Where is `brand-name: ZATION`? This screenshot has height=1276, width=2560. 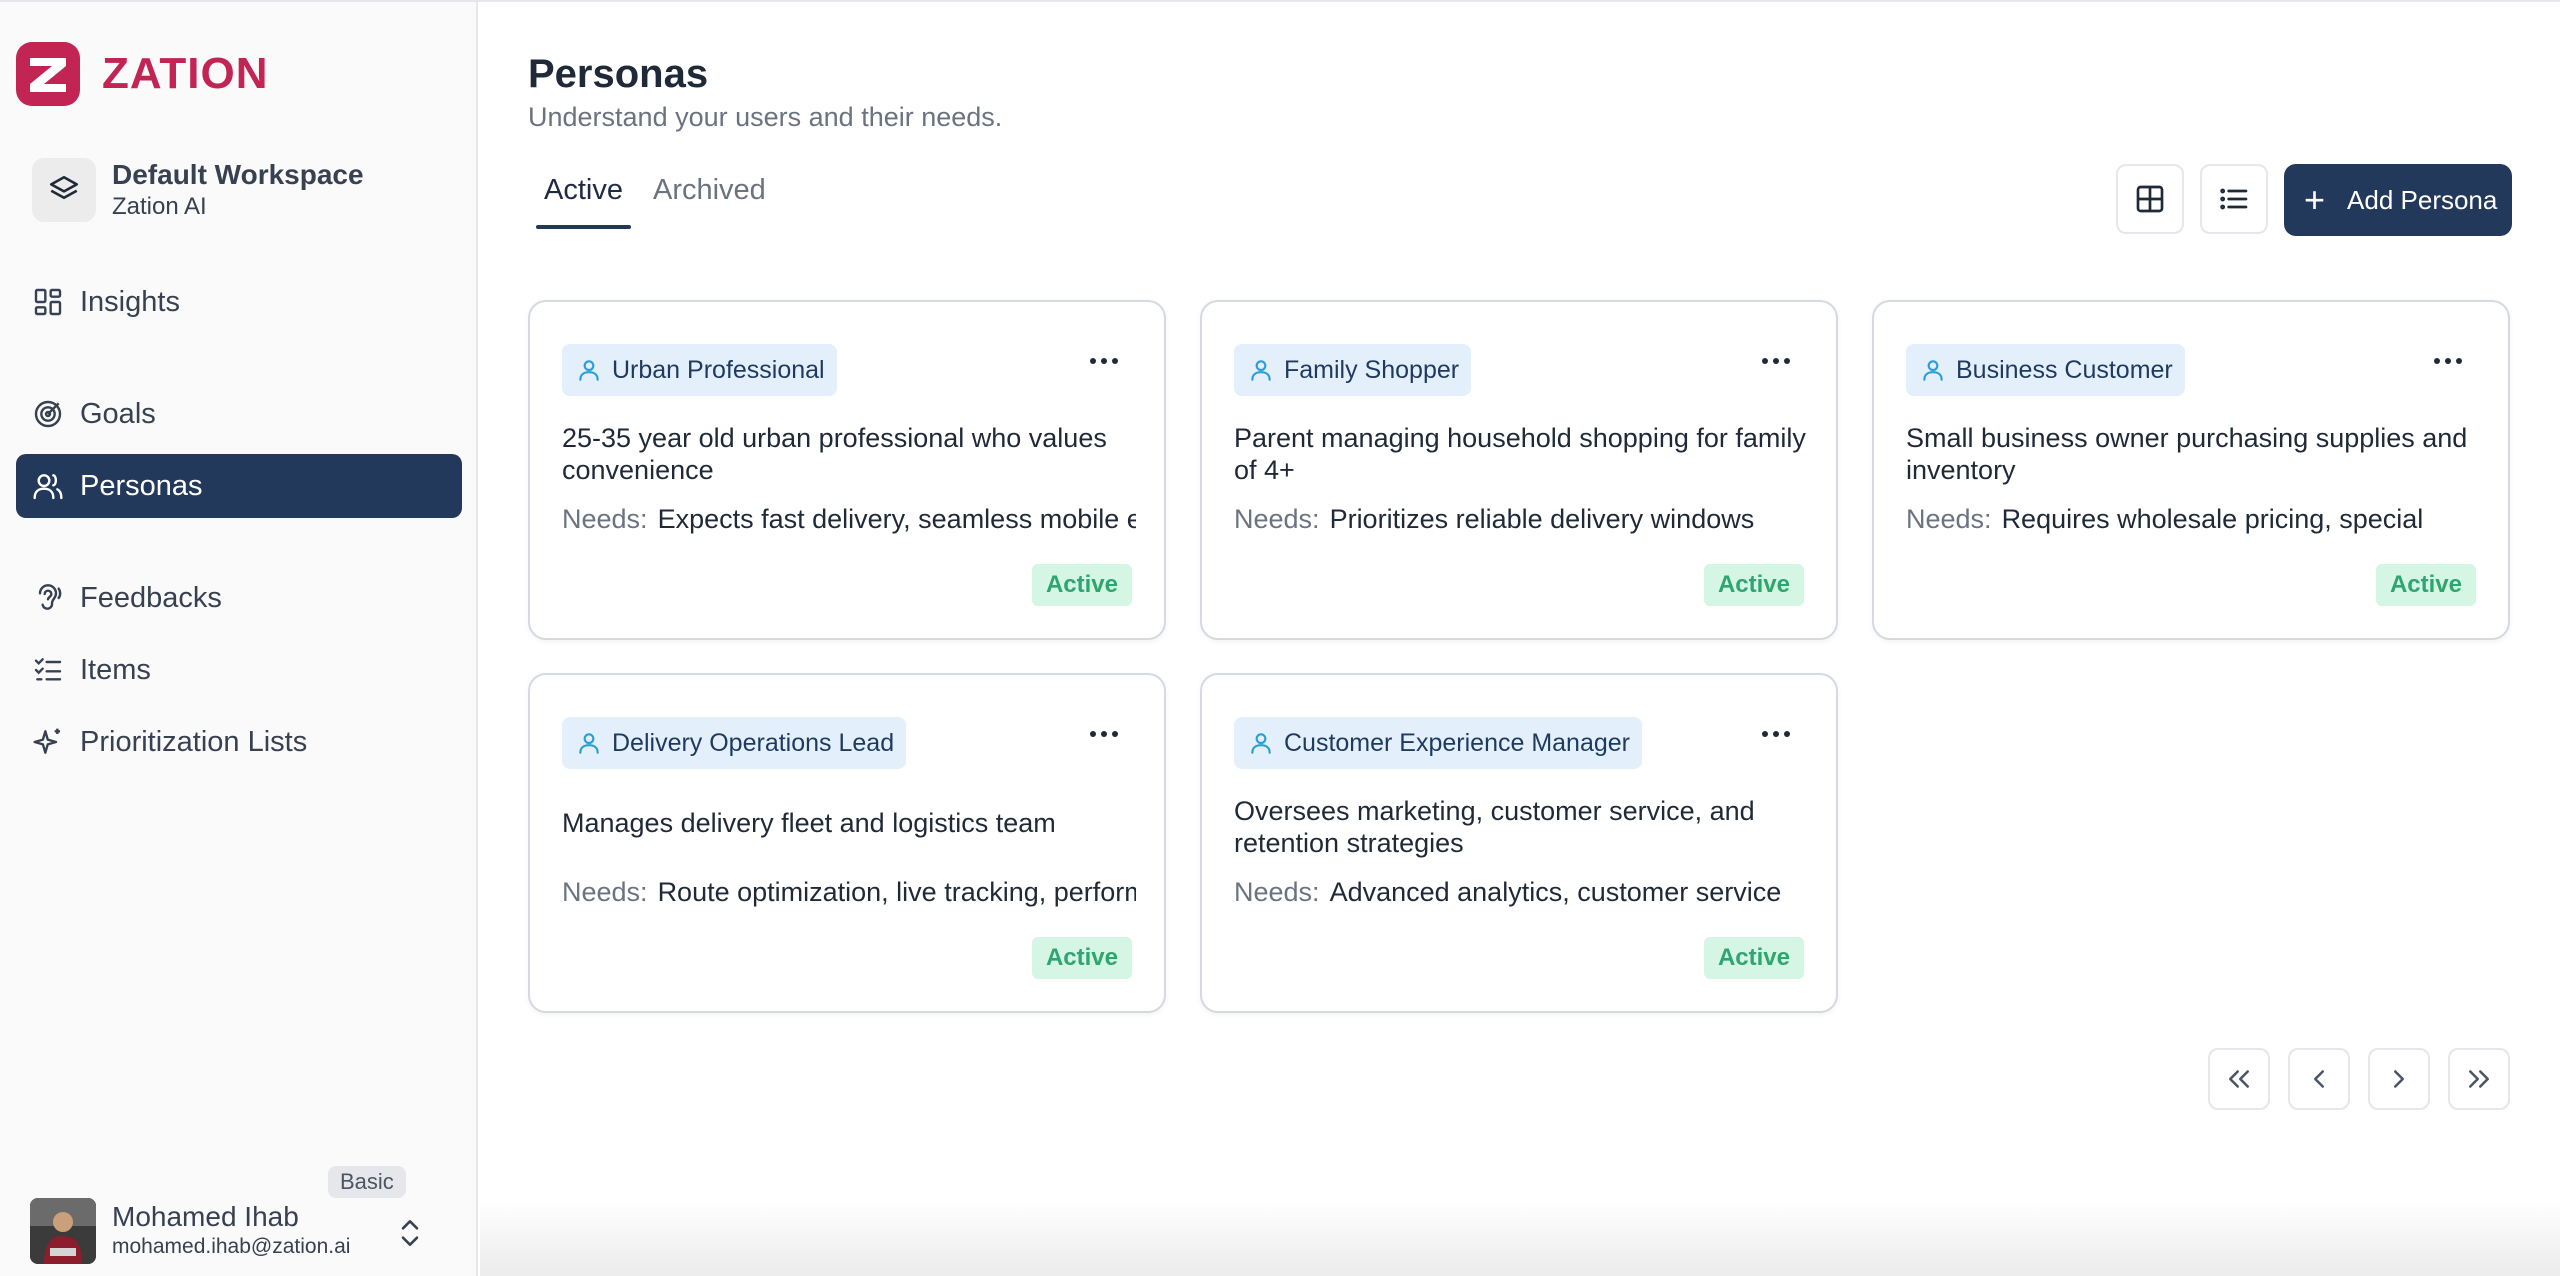 brand-name: ZATION is located at coordinates (185, 73).